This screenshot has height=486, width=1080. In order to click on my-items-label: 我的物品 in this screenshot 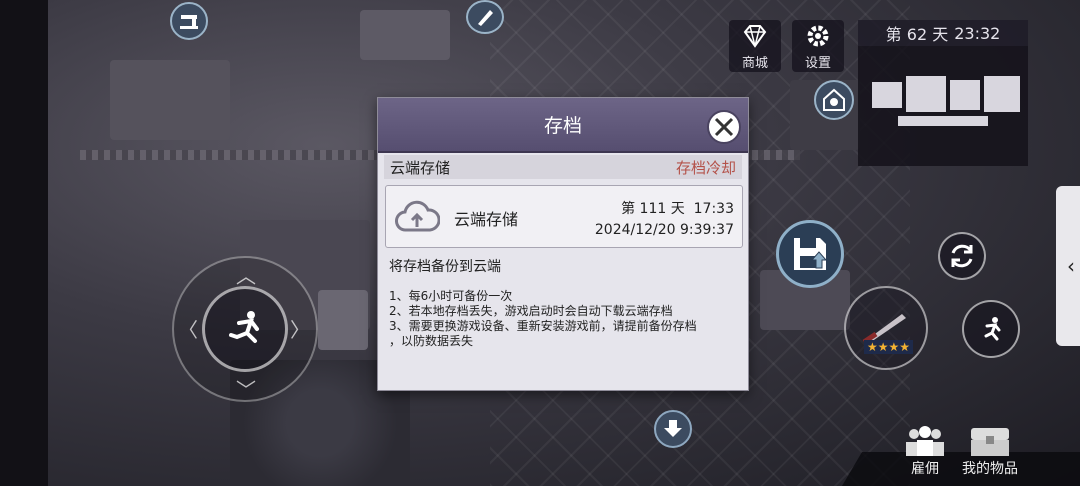, I will do `click(990, 469)`.